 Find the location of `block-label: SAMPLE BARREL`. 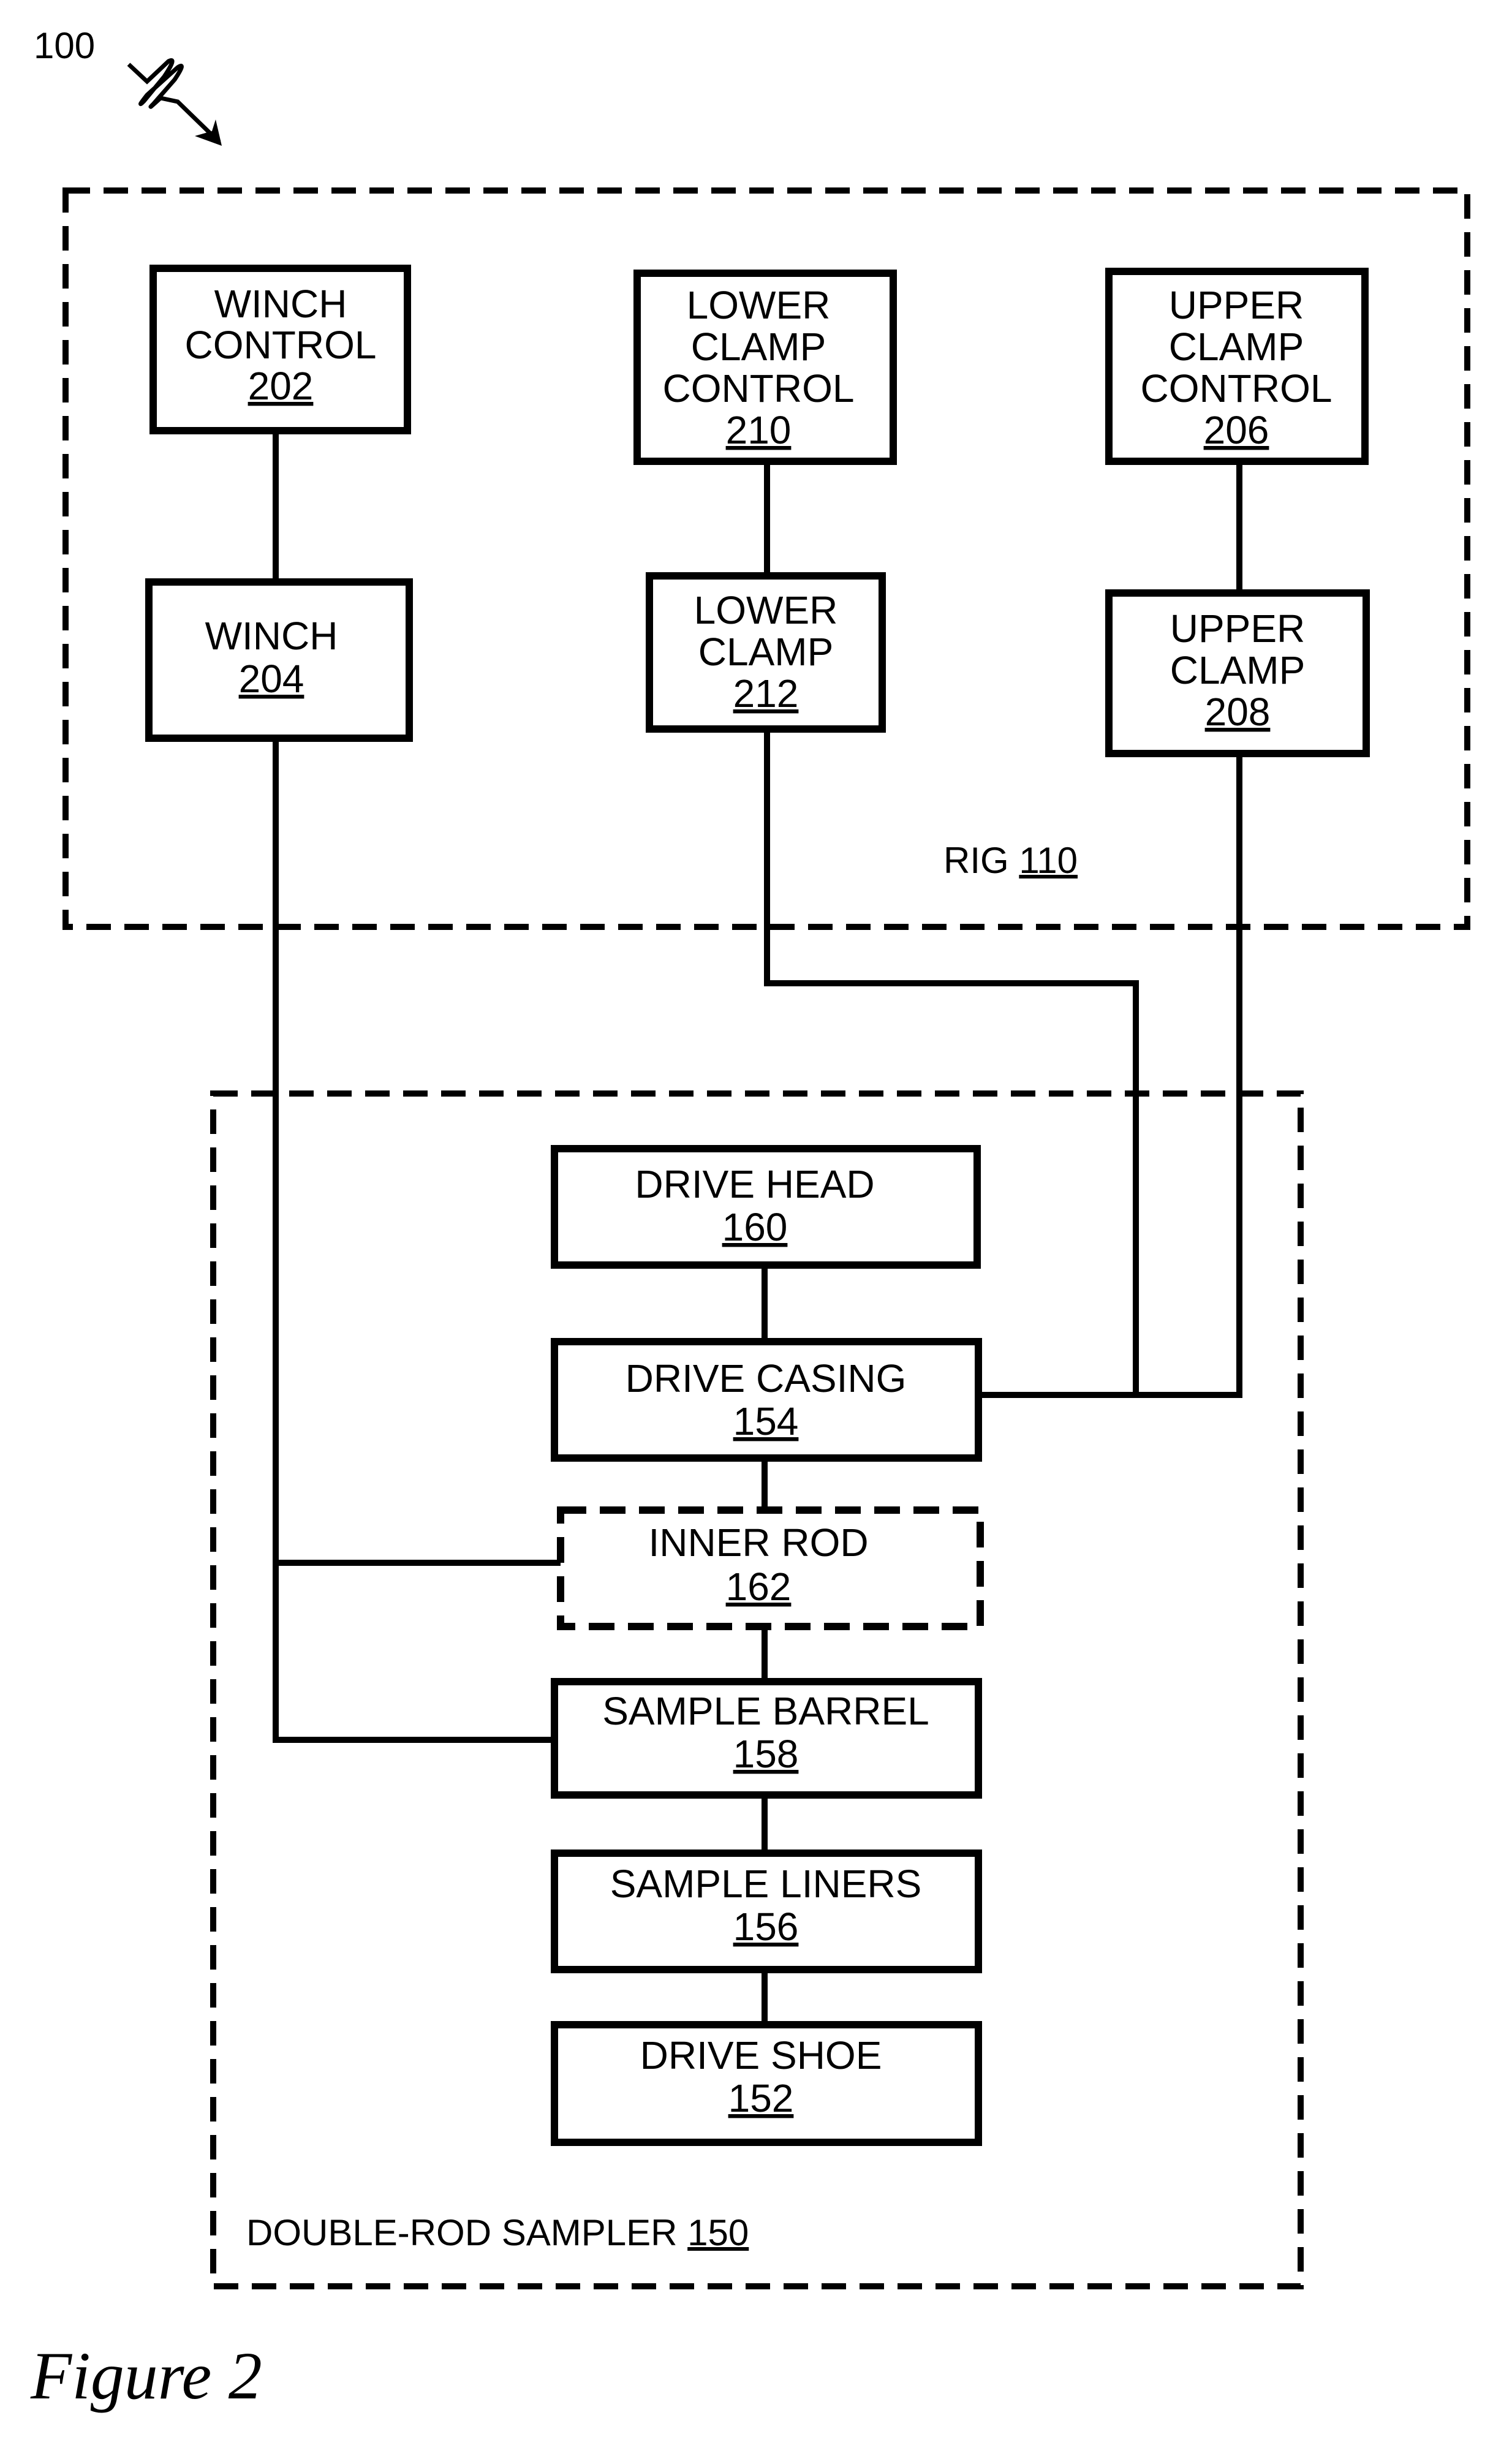

block-label: SAMPLE BARREL is located at coordinates (766, 1711).